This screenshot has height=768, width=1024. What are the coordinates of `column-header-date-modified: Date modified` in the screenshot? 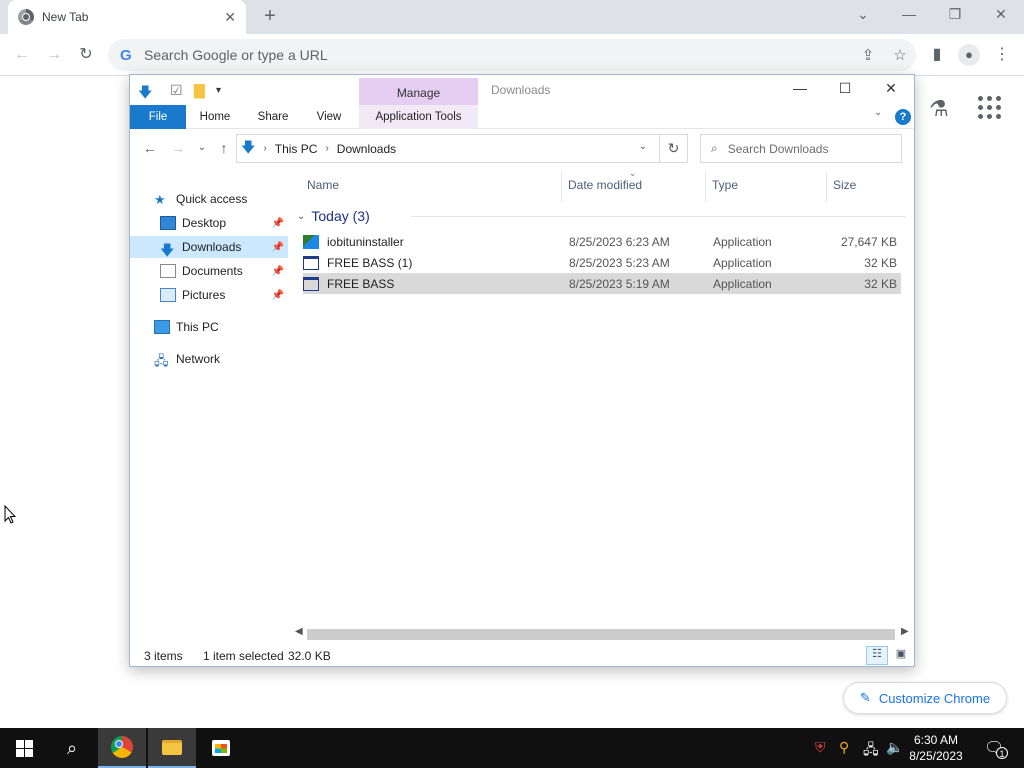 It's located at (605, 187).